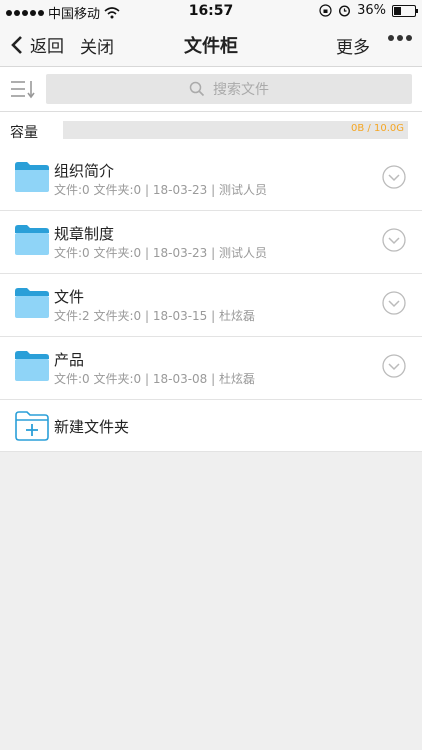 This screenshot has height=750, width=422. Describe the element at coordinates (211, 426) in the screenshot. I see `new-folder-button: 新建文件夹` at that location.